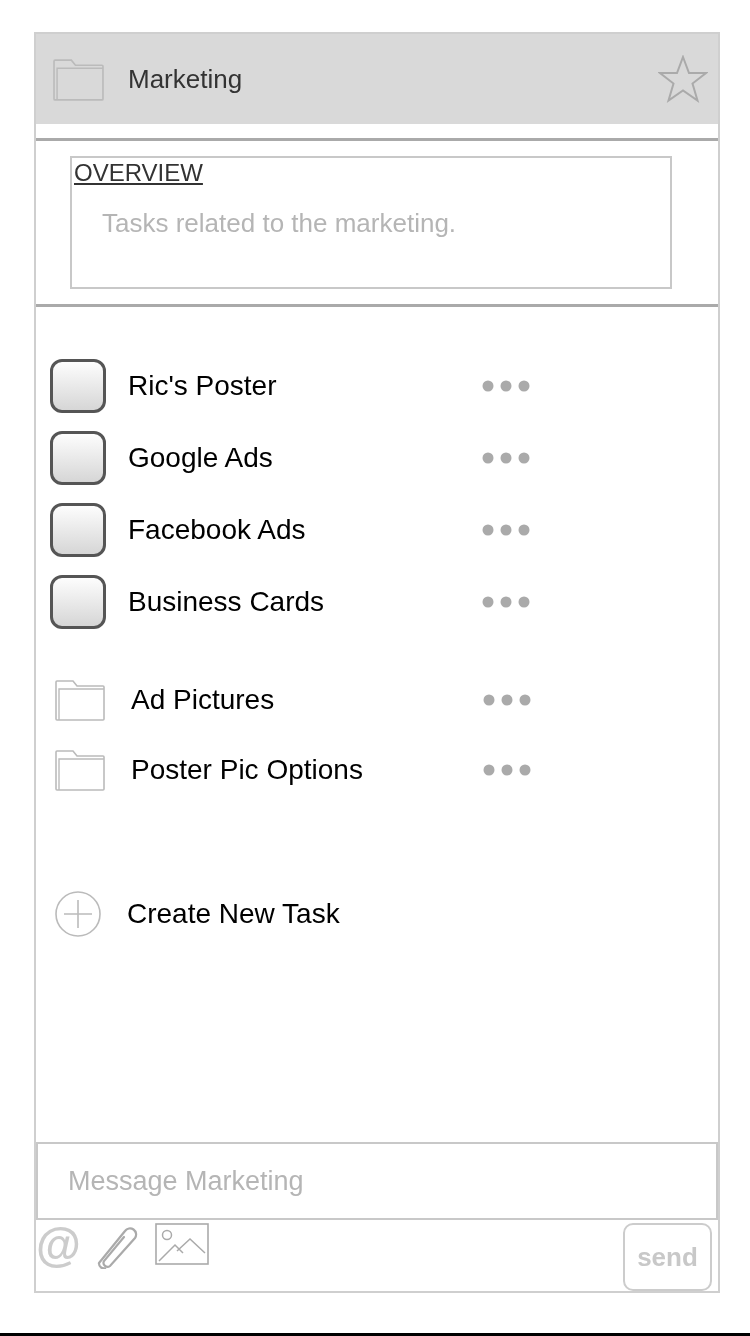  What do you see at coordinates (307, 700) in the screenshot?
I see `folder-name: Ad Pictures` at bounding box center [307, 700].